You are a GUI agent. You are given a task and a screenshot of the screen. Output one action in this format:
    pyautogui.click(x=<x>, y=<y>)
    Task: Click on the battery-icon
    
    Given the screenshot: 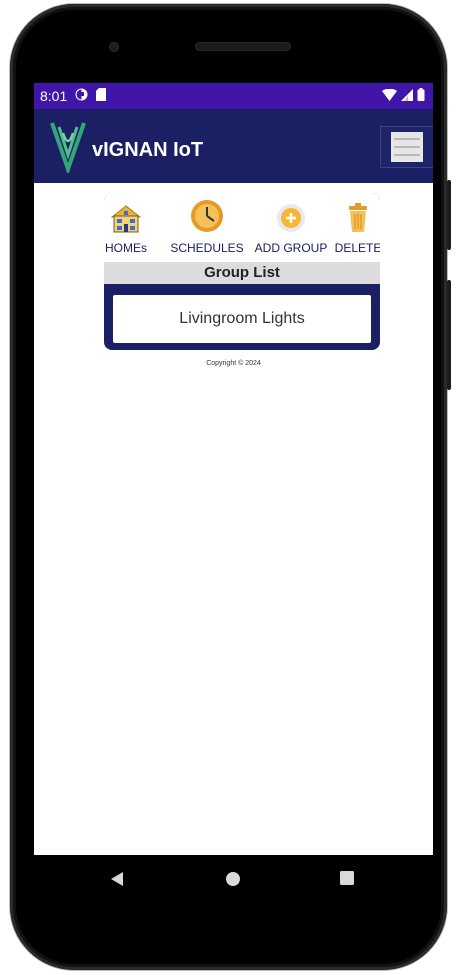 What is the action you would take?
    pyautogui.click(x=421, y=96)
    